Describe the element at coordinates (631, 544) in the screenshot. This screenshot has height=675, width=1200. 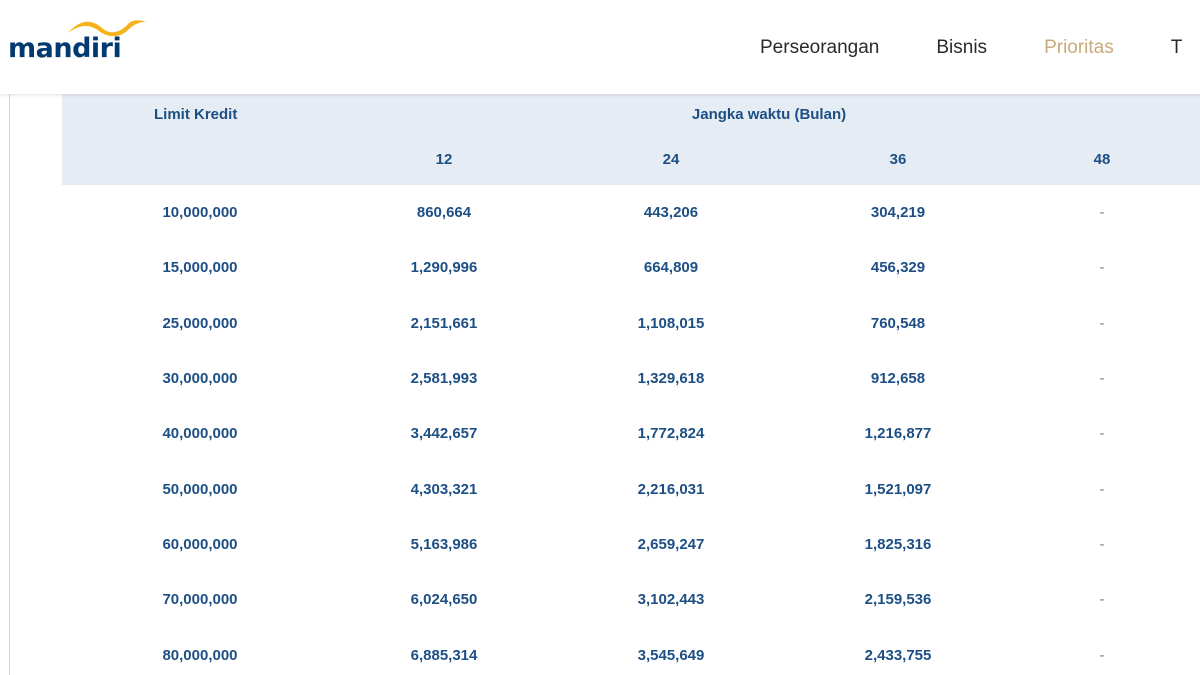
I see `table-row: 60,000,000 5,163,986 2,659,247 1,825,316 -` at that location.